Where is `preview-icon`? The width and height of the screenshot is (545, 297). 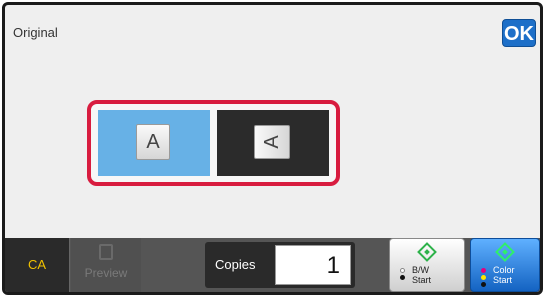
preview-icon is located at coordinates (106, 252).